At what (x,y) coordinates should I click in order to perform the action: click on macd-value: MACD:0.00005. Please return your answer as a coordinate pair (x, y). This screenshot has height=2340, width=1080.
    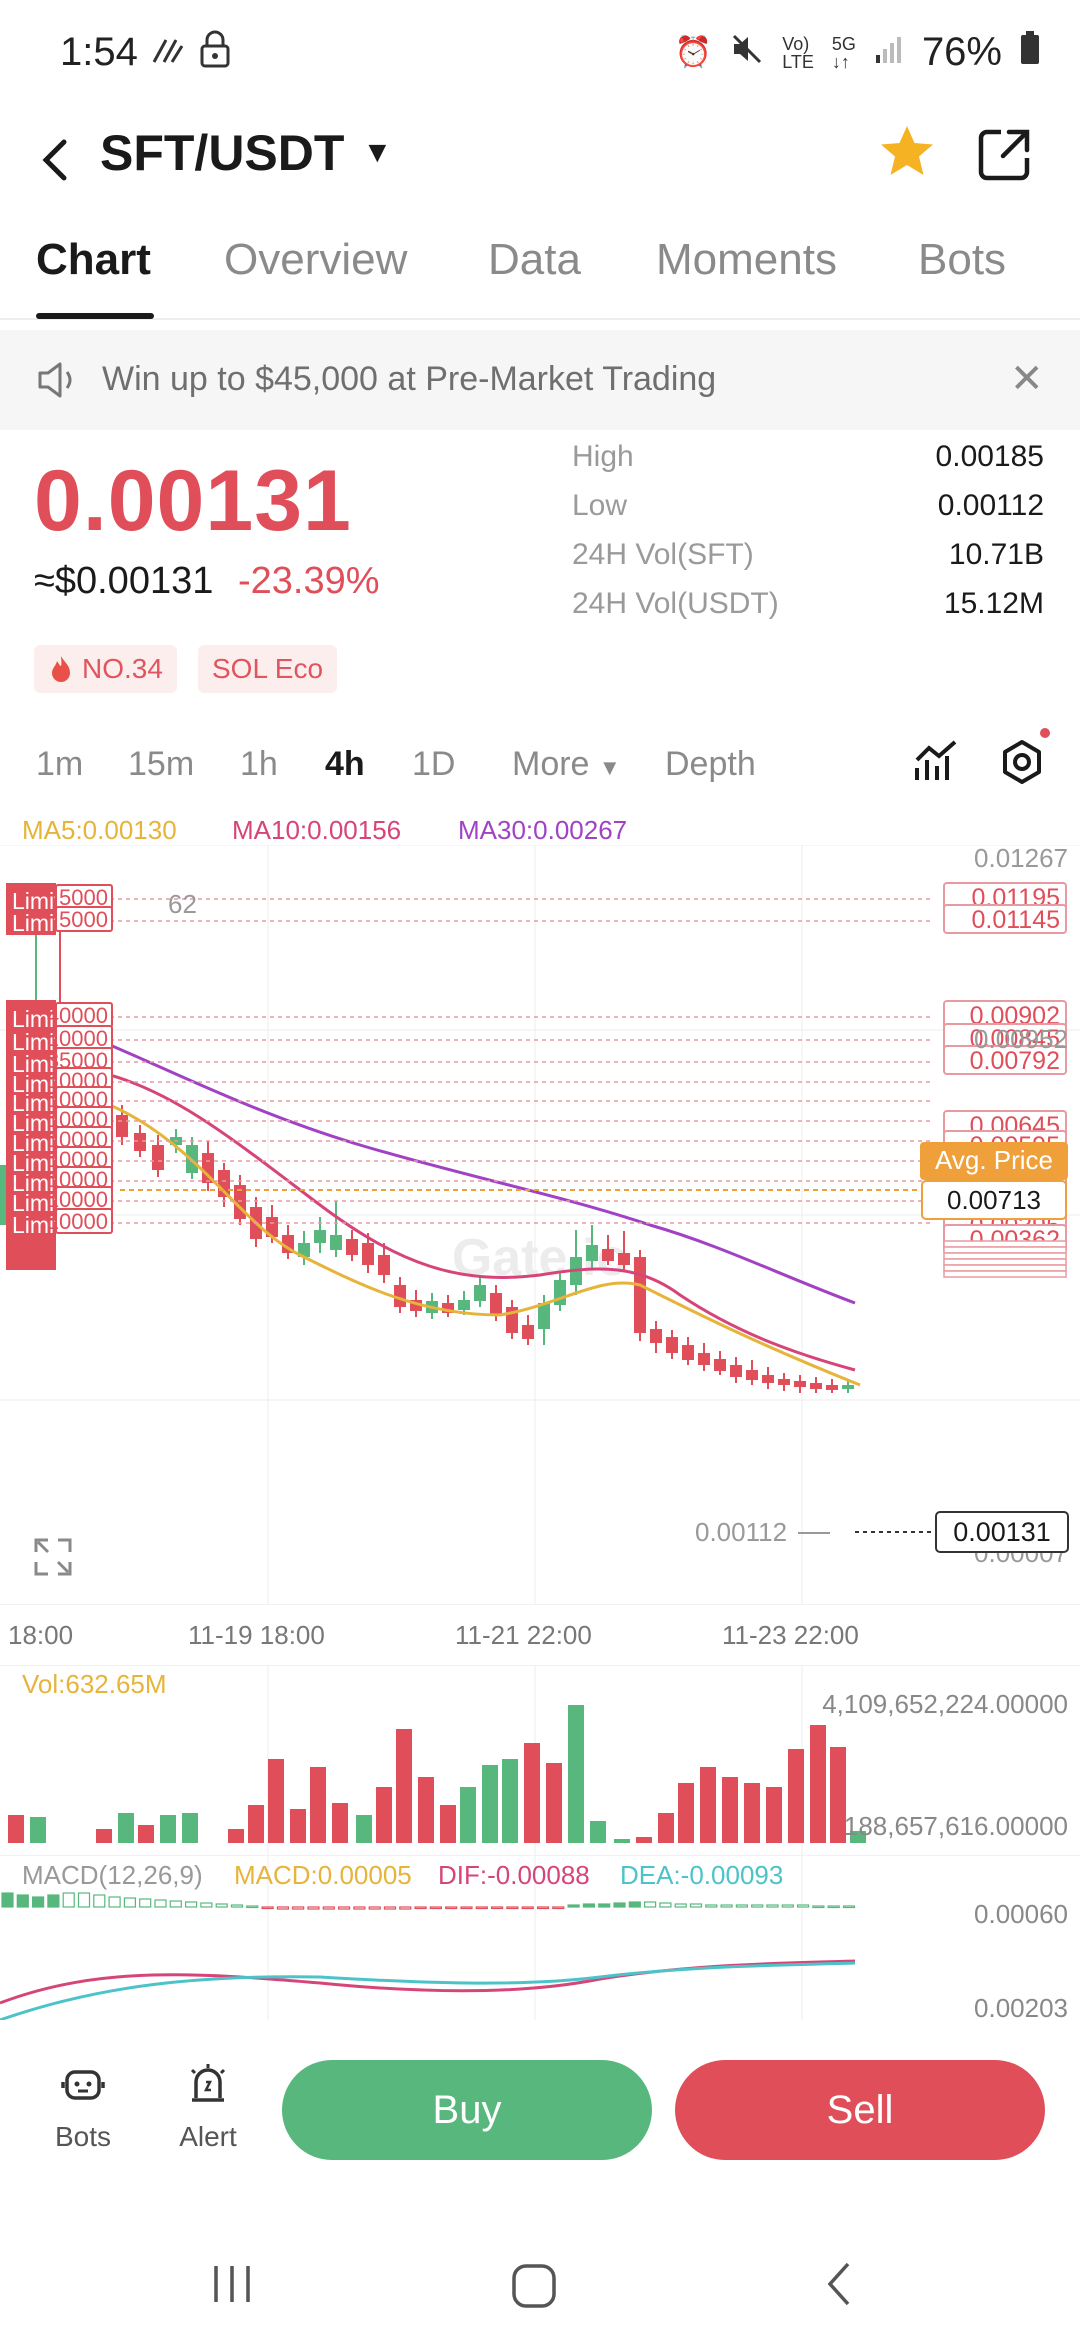
    Looking at the image, I should click on (323, 1875).